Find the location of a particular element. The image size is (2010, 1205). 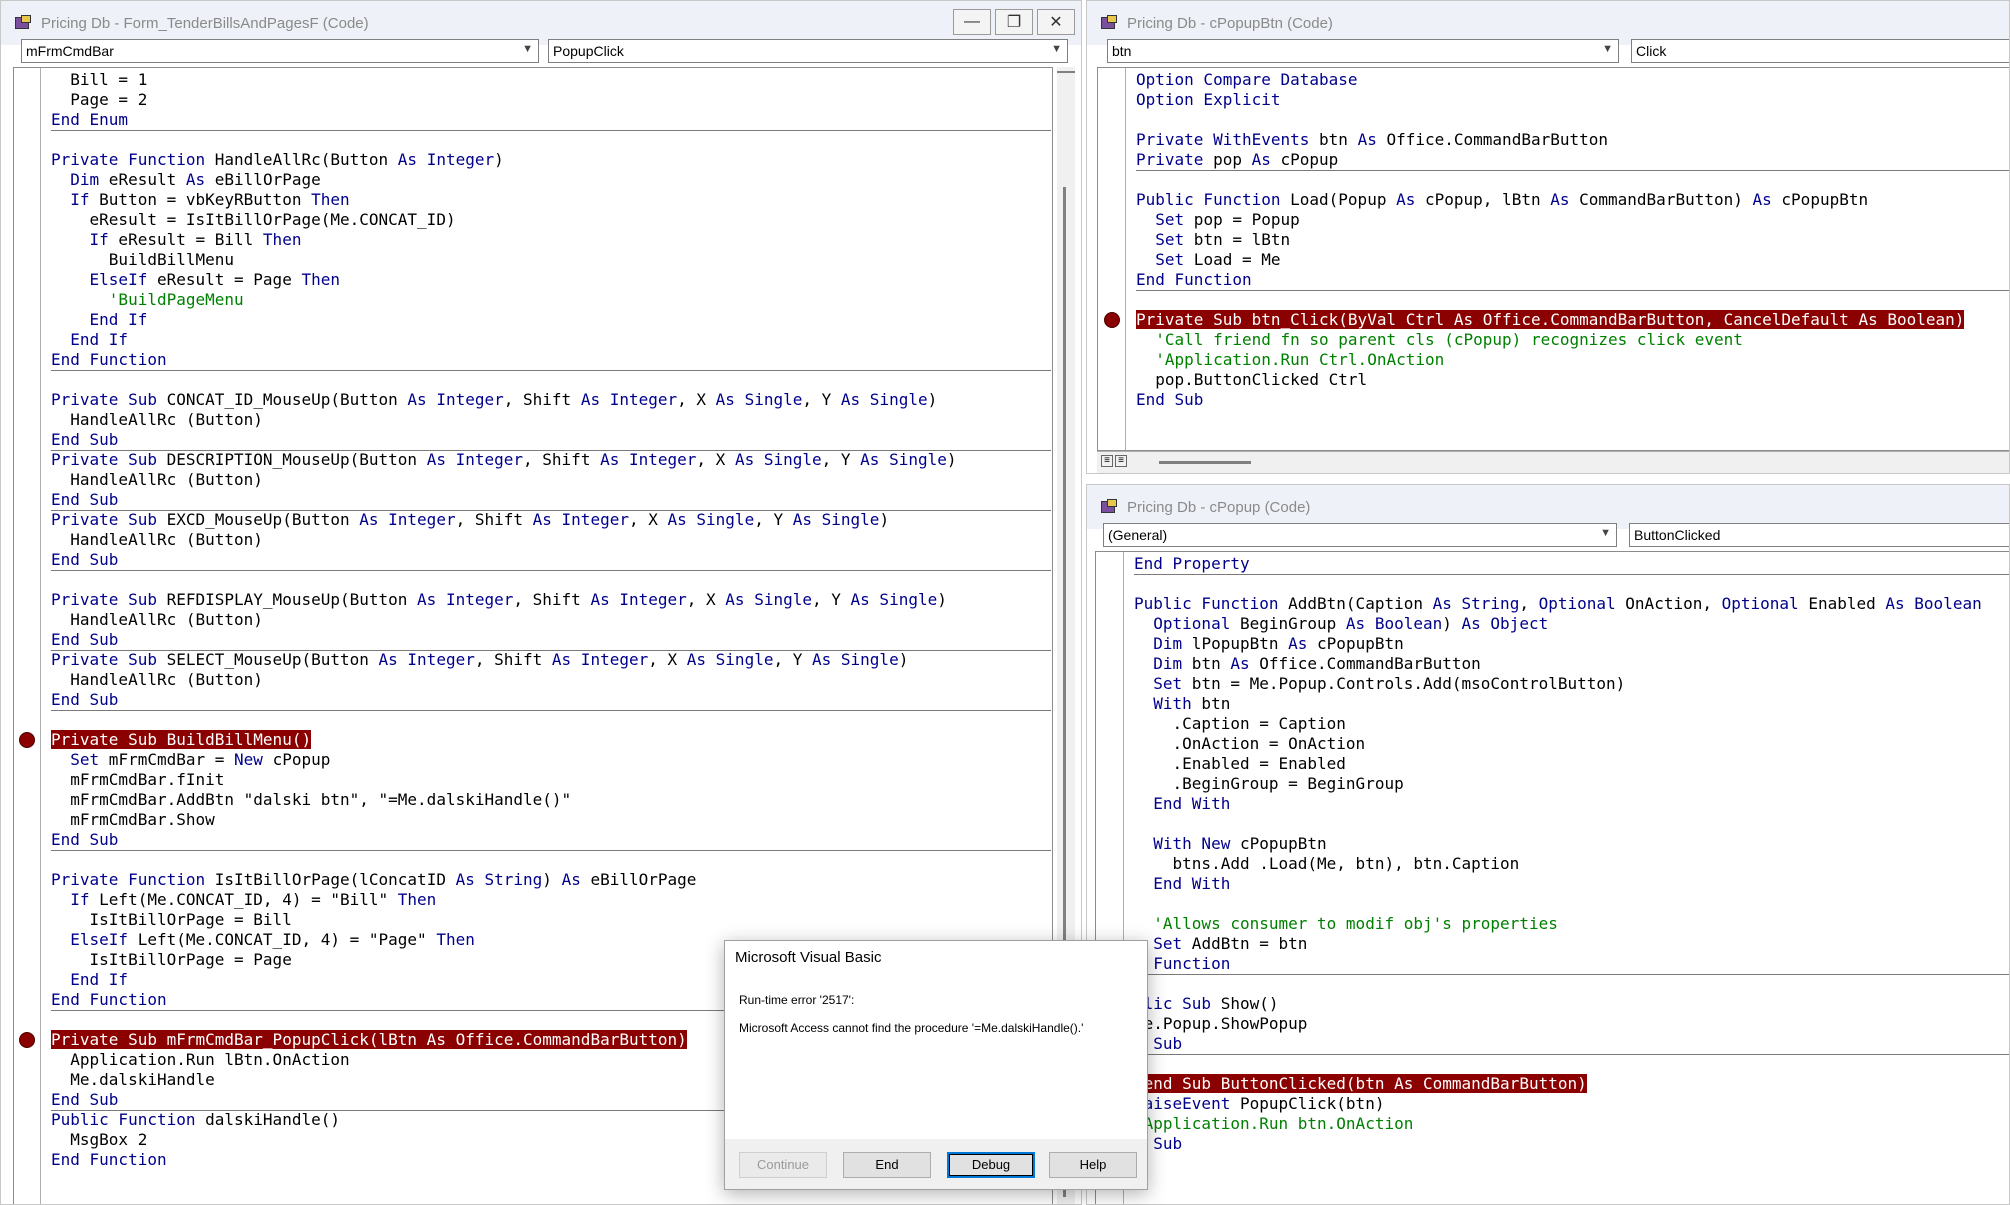

procedure-combo: Click is located at coordinates (1820, 51).